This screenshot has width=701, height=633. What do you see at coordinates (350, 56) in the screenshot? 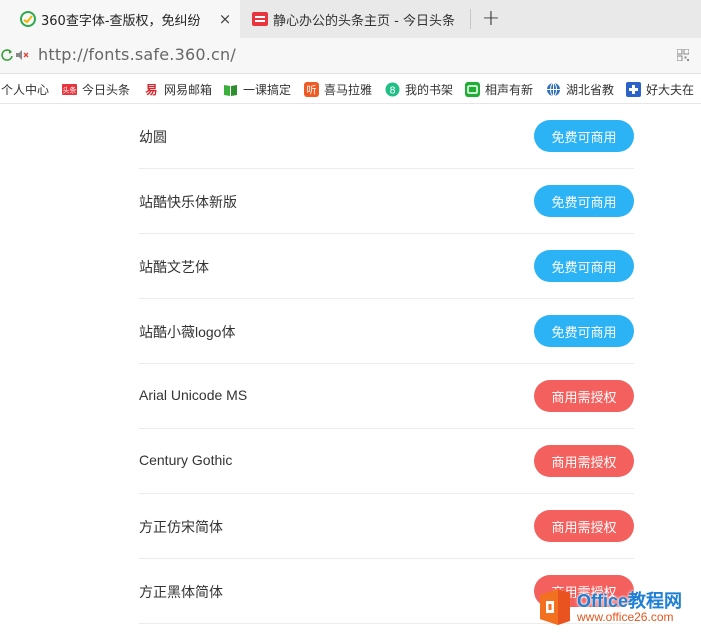
I see `address-bar: http://fonts.safe.360.cn/` at bounding box center [350, 56].